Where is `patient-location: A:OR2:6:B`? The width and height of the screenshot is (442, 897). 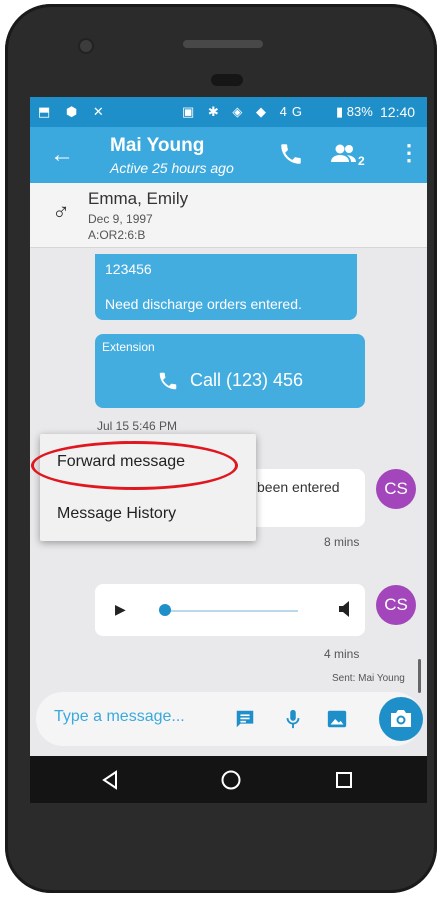
patient-location: A:OR2:6:B is located at coordinates (117, 235).